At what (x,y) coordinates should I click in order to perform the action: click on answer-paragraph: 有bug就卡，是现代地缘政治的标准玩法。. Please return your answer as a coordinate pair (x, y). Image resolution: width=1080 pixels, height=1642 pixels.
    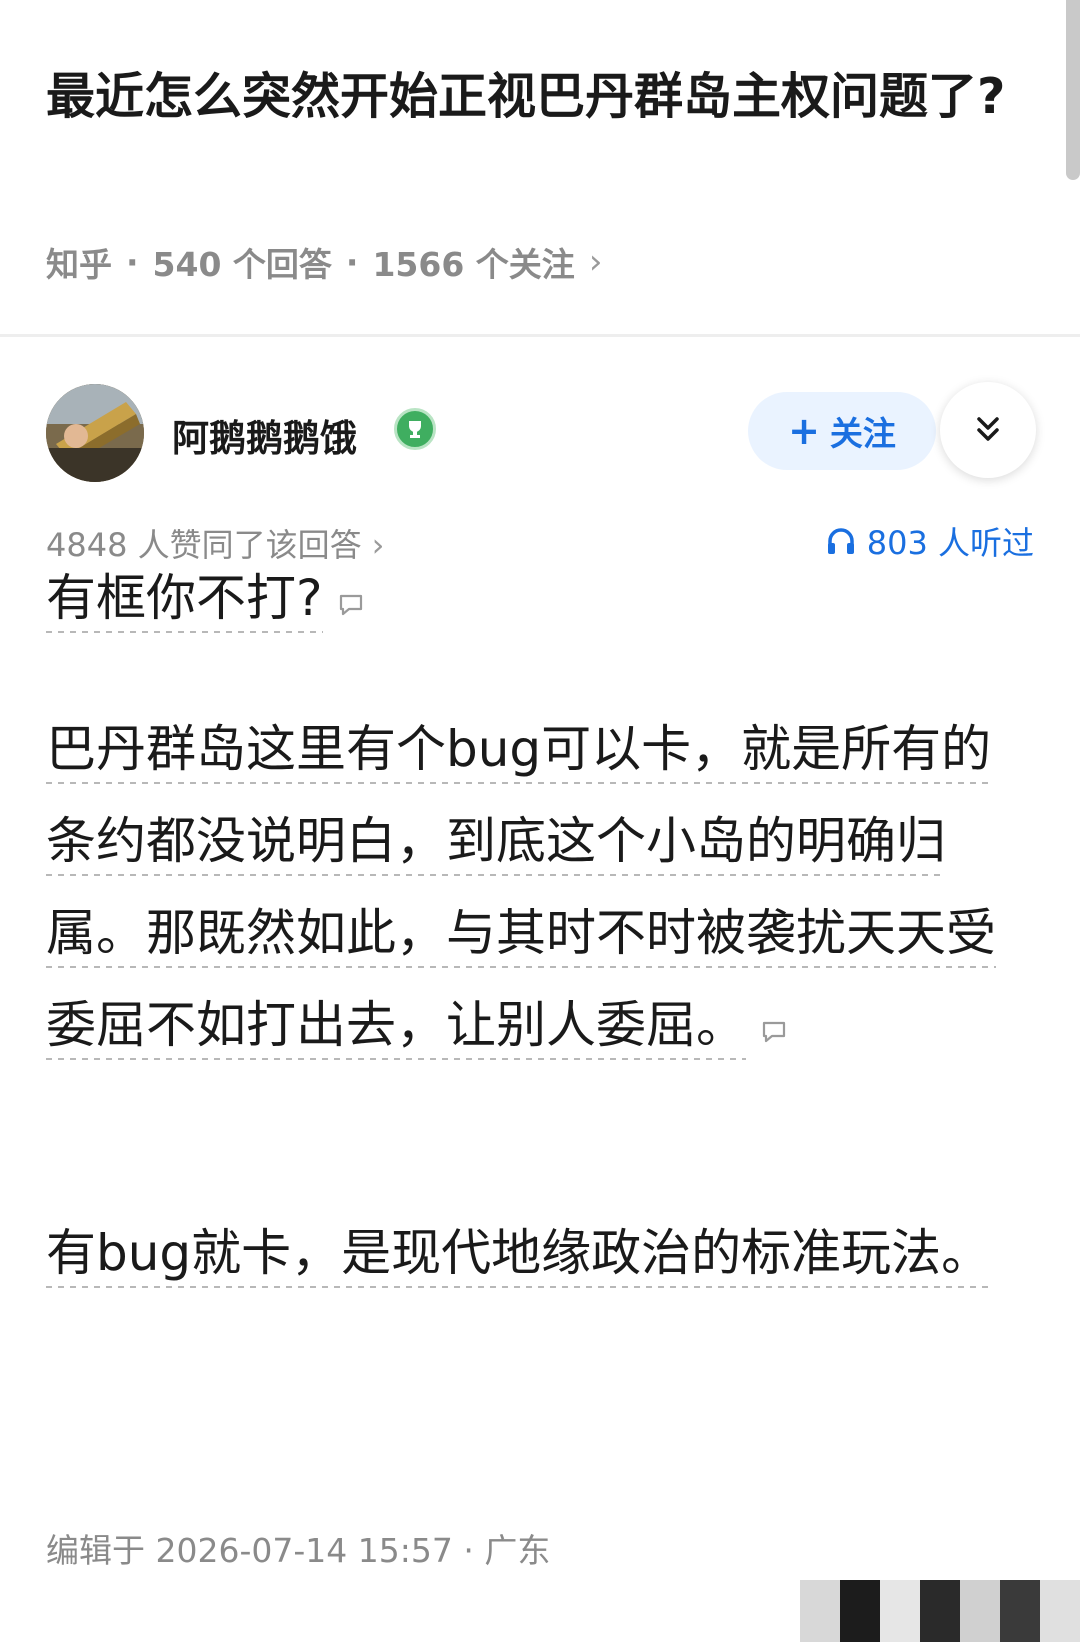
    Looking at the image, I should click on (531, 1253).